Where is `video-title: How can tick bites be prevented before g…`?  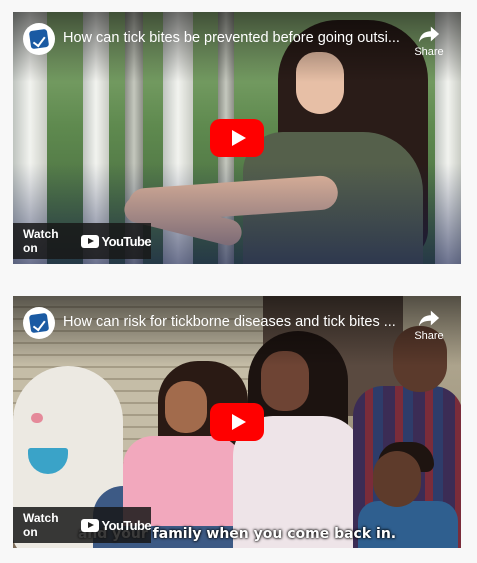
video-title: How can tick bites be prevented before g… is located at coordinates (233, 38).